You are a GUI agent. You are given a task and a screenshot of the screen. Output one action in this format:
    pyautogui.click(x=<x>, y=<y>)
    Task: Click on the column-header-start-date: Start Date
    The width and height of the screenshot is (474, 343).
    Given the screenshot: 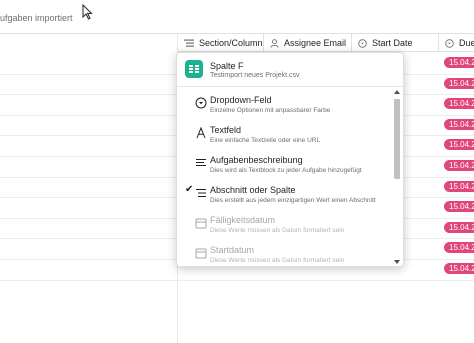 What is the action you would take?
    pyautogui.click(x=395, y=43)
    